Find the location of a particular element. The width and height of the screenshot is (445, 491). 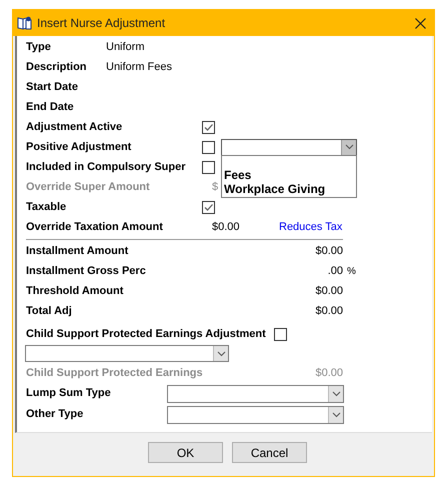

field-label: Installment Gross Perc is located at coordinates (86, 271).